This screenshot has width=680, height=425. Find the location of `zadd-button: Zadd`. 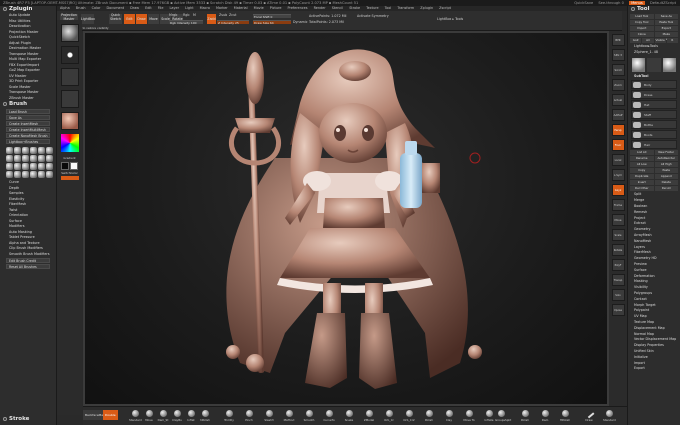

zadd-button: Zadd is located at coordinates (211, 19).